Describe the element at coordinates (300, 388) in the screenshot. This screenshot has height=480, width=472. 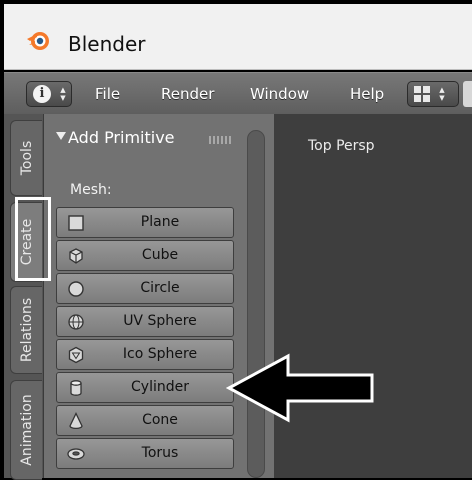
I see `callout-arrow-icon` at that location.